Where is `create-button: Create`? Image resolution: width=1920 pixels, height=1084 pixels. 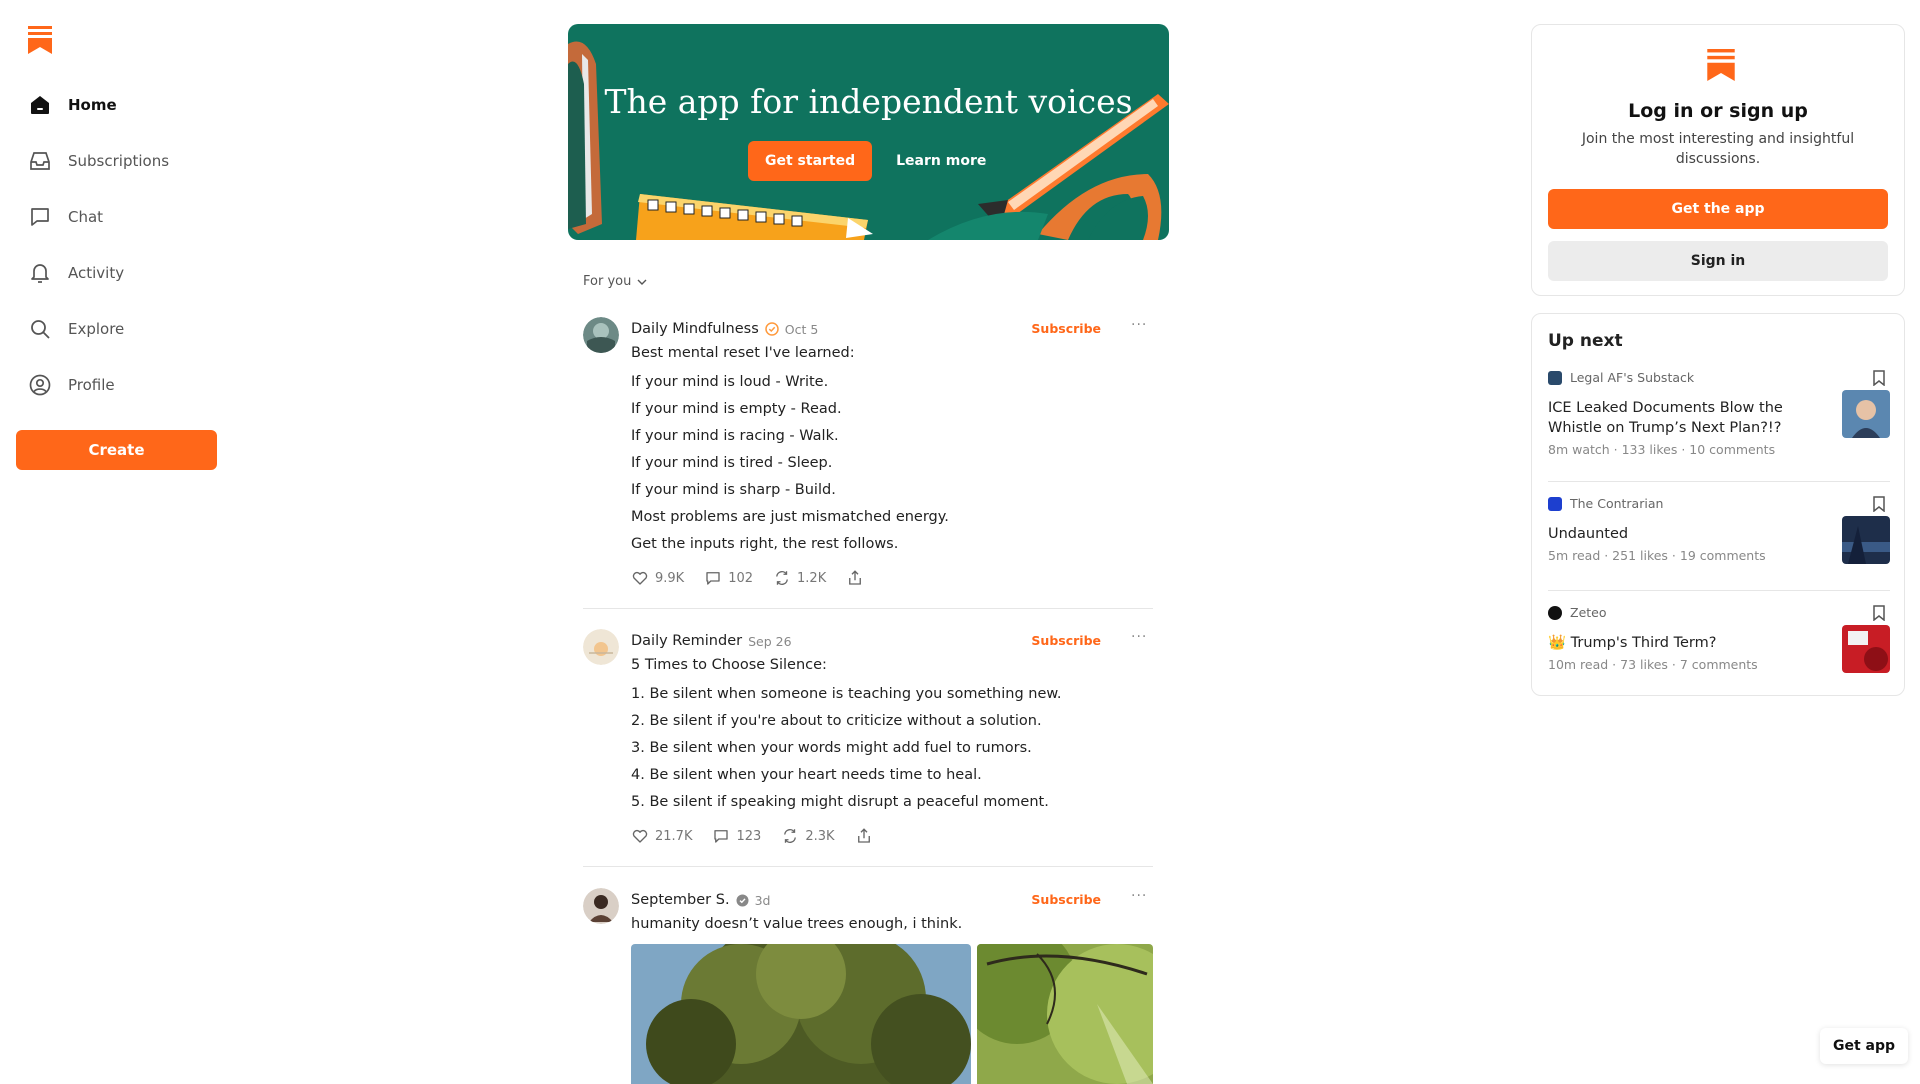
create-button: Create is located at coordinates (116, 450).